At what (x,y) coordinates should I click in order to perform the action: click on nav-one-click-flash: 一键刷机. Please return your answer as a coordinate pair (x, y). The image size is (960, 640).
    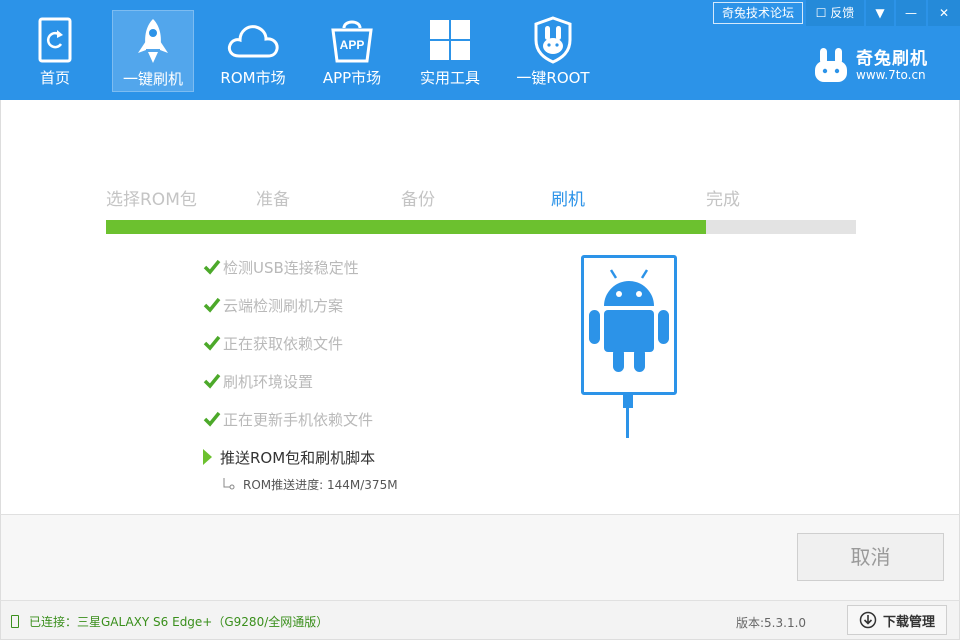
    Looking at the image, I should click on (153, 51).